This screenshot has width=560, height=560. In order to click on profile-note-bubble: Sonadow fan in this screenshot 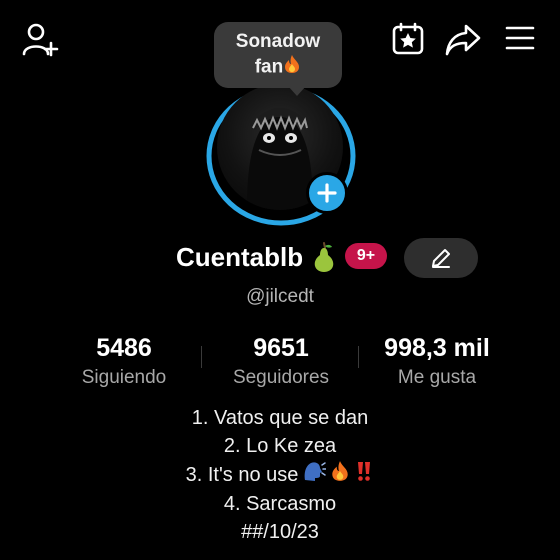, I will do `click(278, 55)`.